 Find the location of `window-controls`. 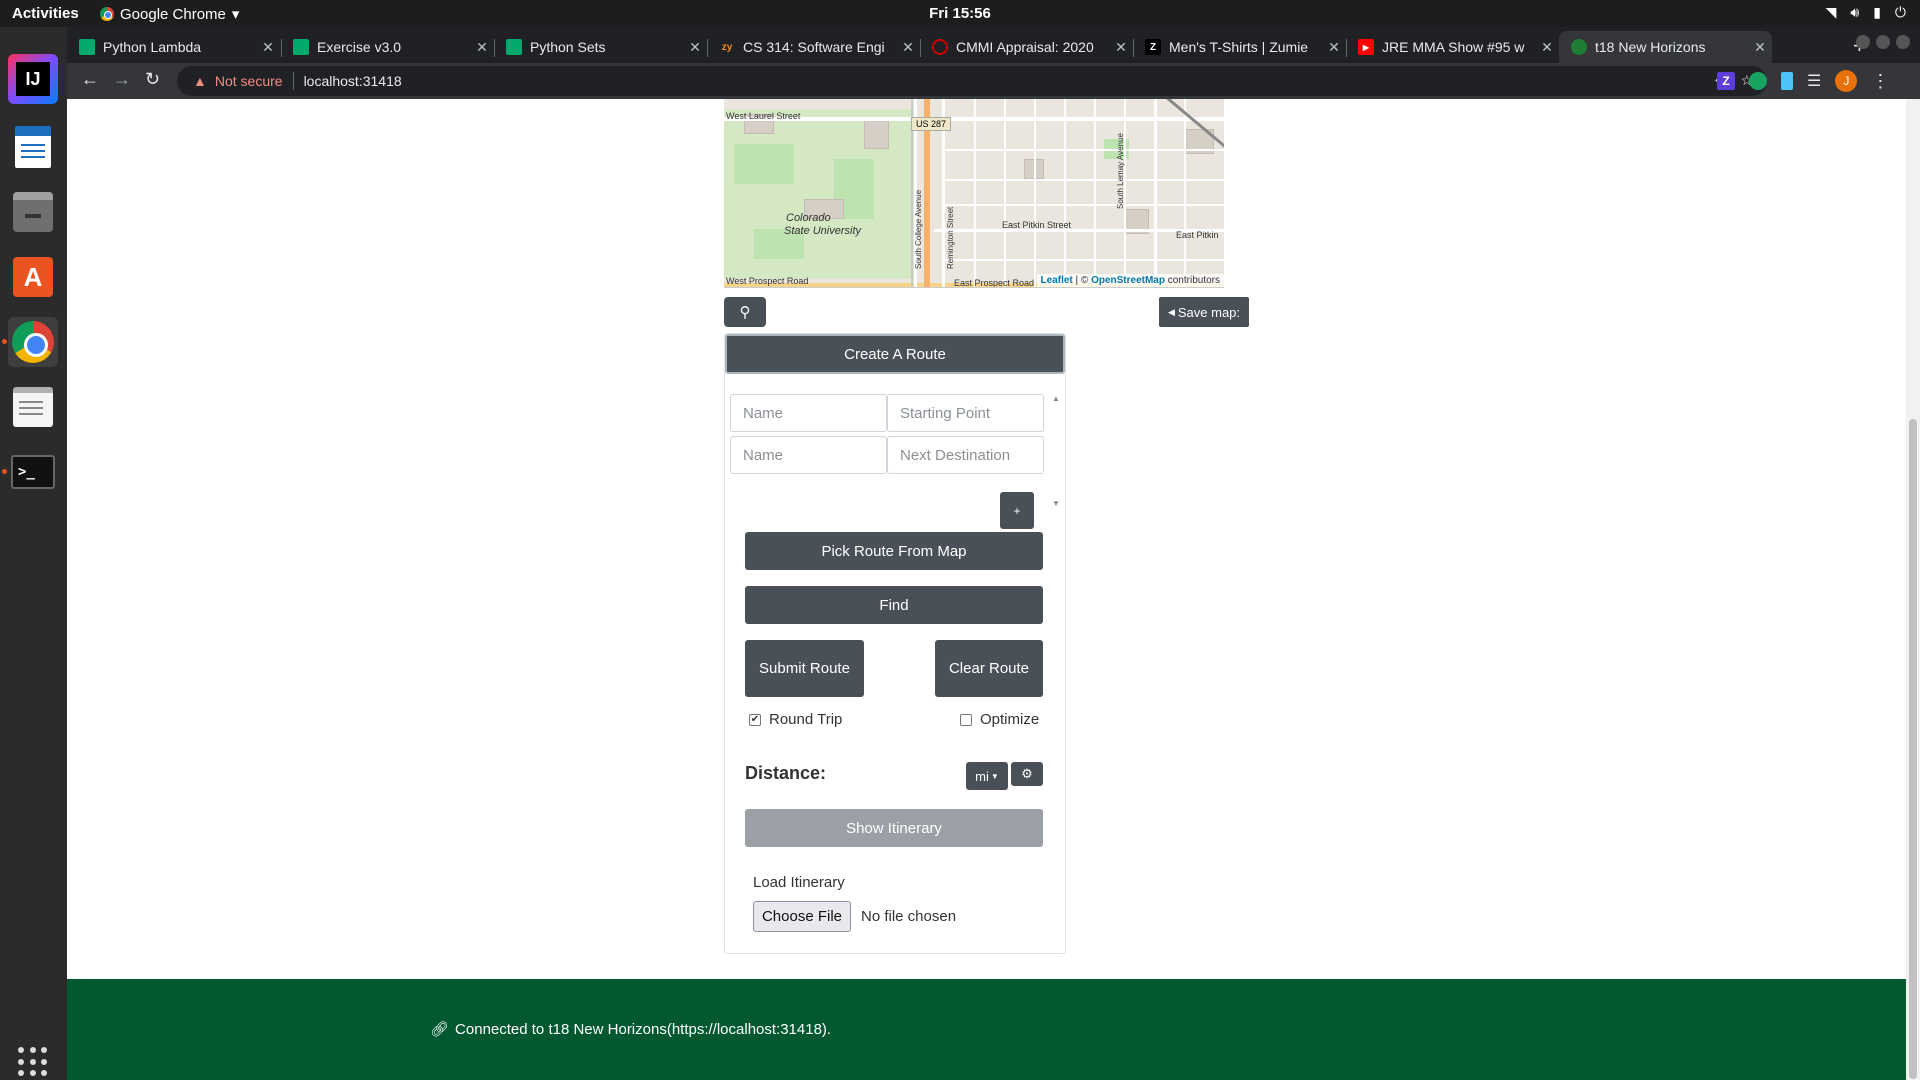

window-controls is located at coordinates (1883, 42).